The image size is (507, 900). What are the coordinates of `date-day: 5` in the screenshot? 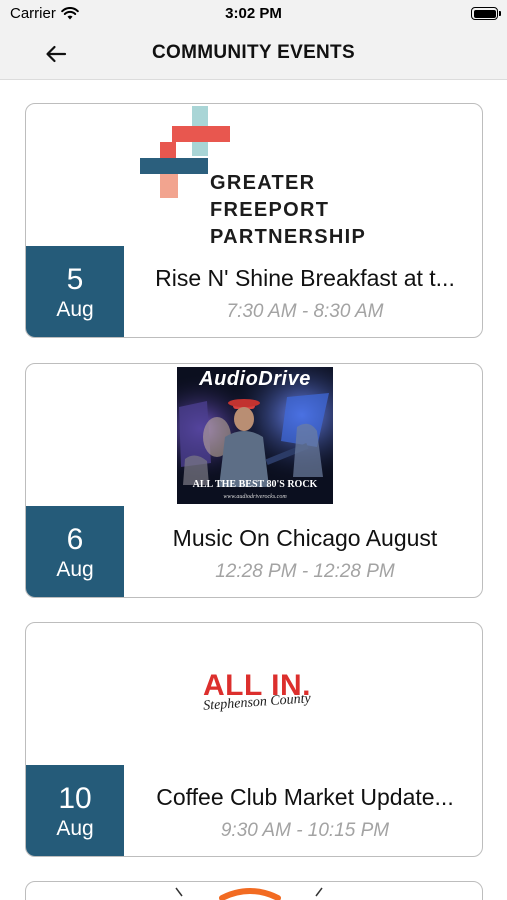 It's located at (75, 279).